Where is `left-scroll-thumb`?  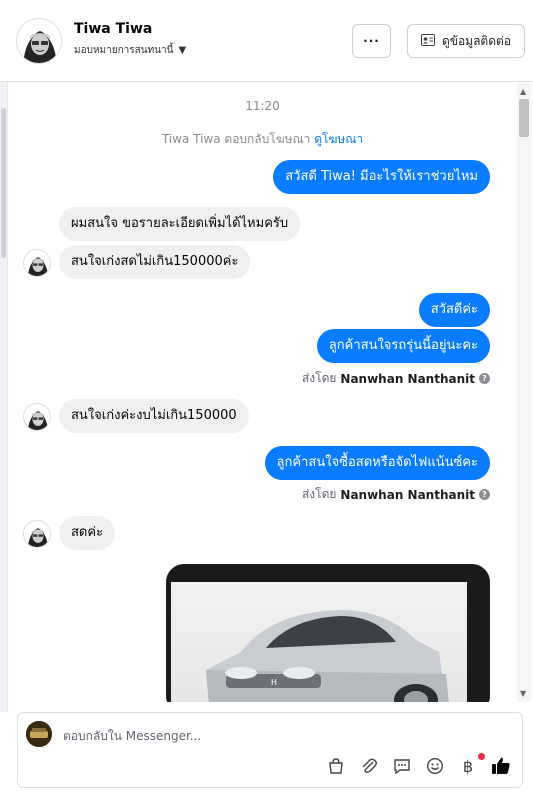
left-scroll-thumb is located at coordinates (3, 183).